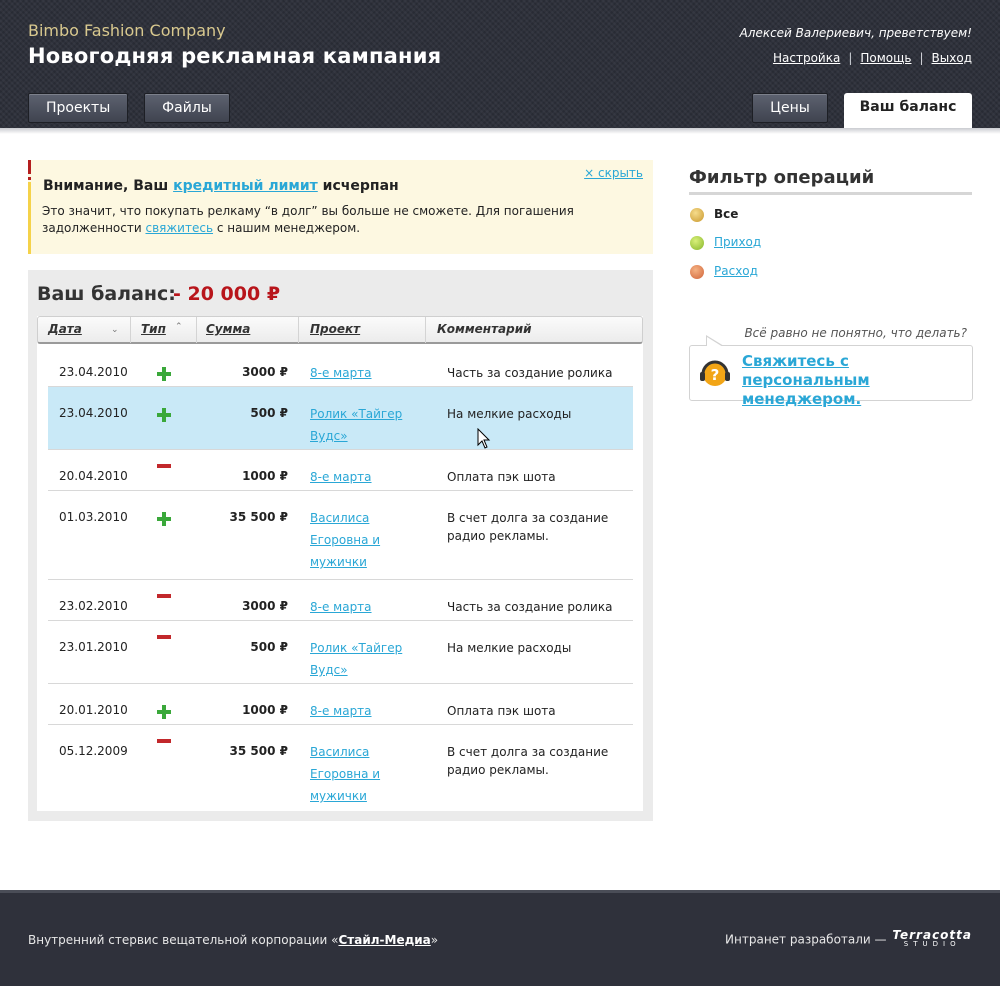 This screenshot has width=1000, height=986. Describe the element at coordinates (65, 330) in the screenshot. I see `column-date: Дата` at that location.